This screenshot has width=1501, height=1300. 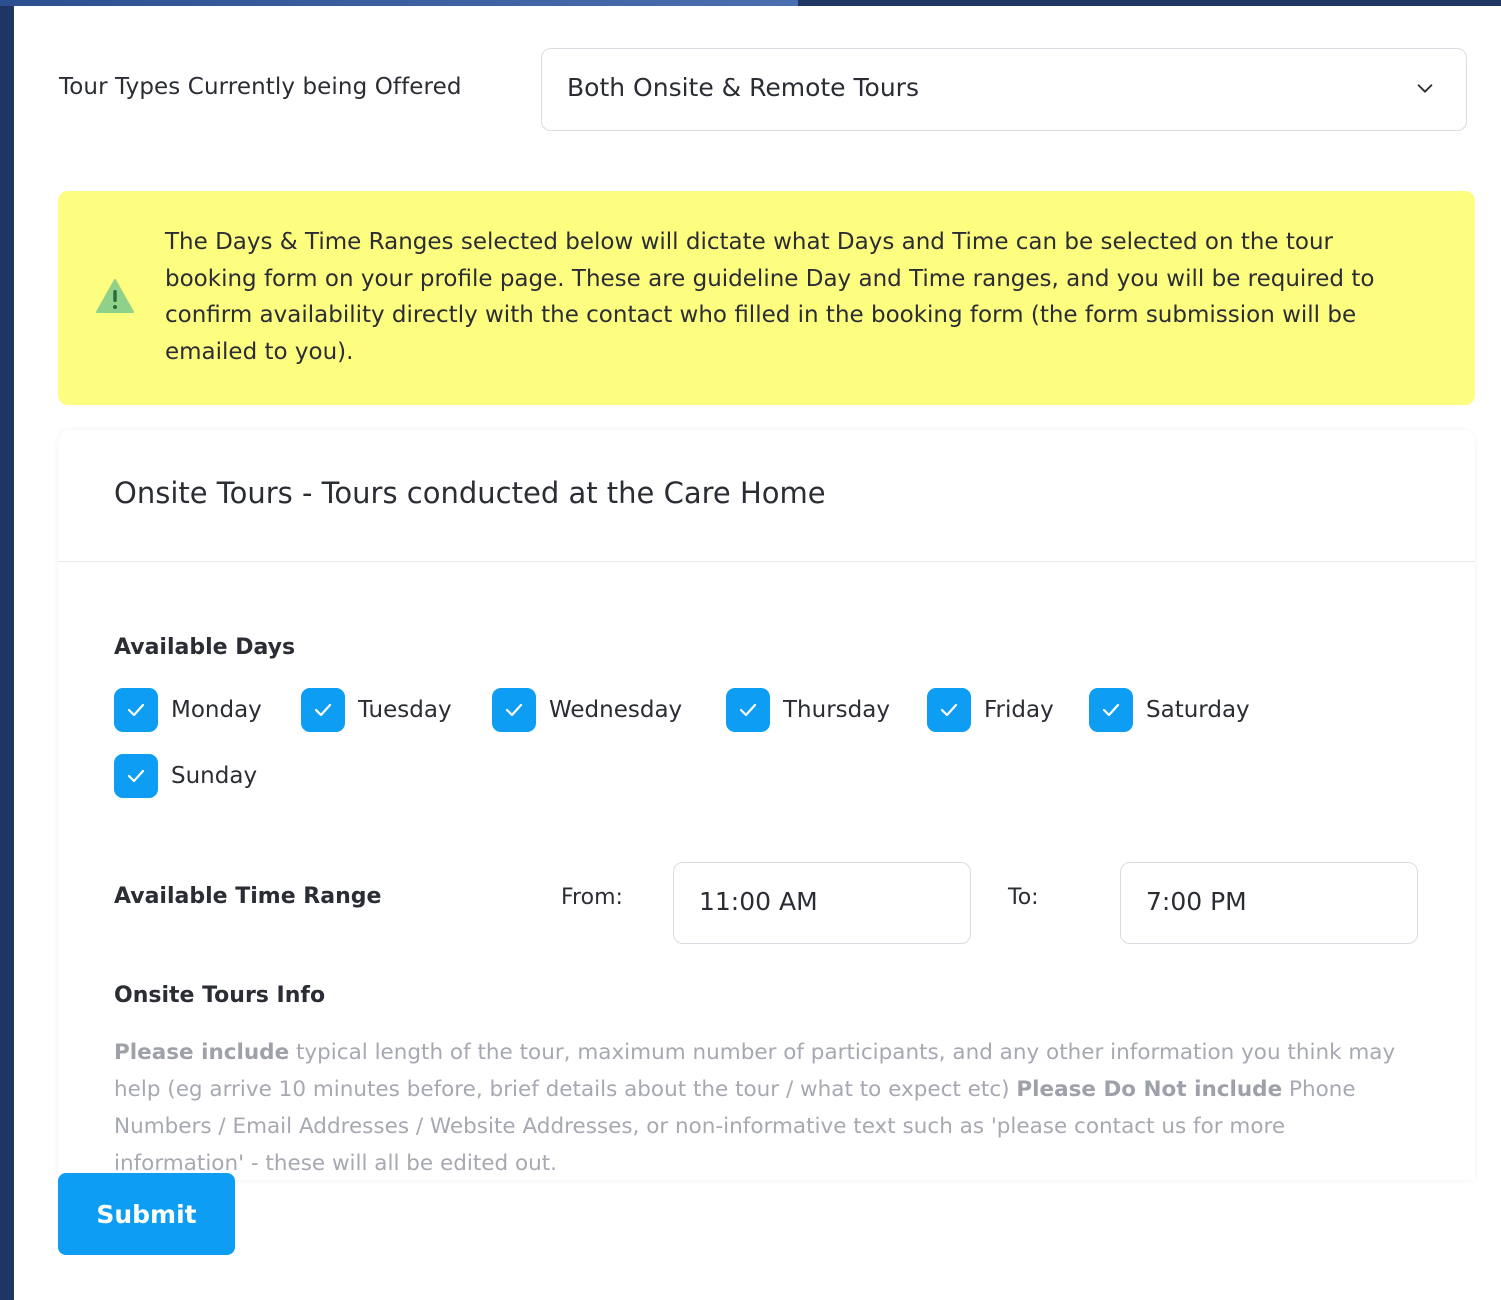 I want to click on to-time-value: 7:00 PM, so click(x=1196, y=901).